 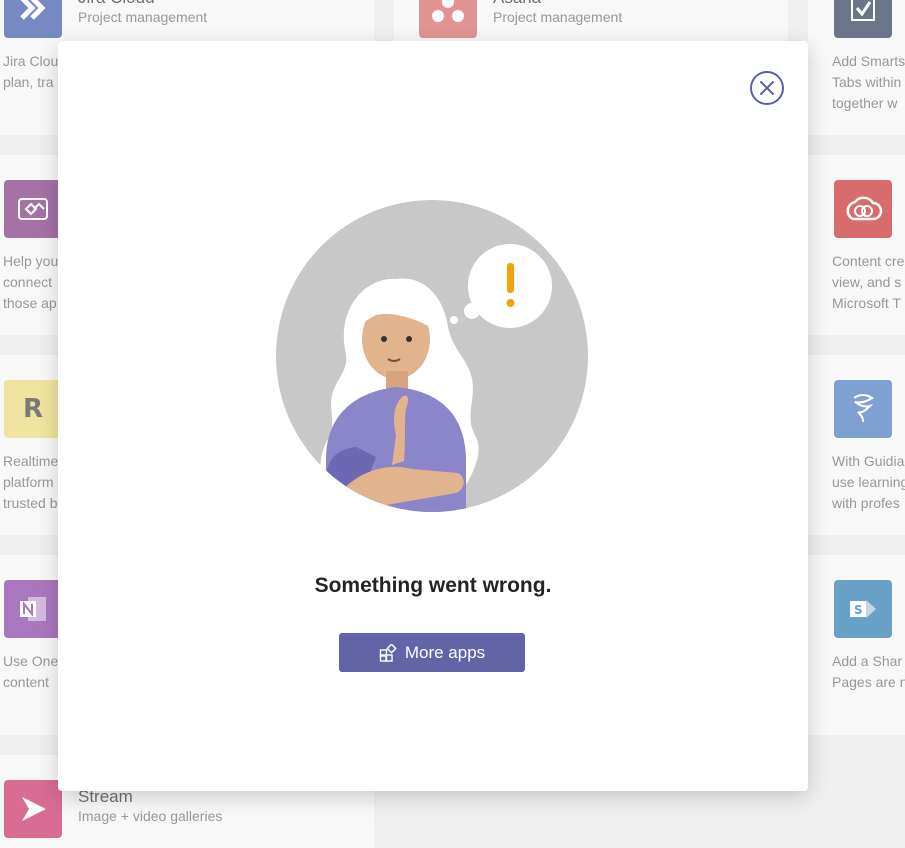 I want to click on confused-person-illustration, so click(x=432, y=356).